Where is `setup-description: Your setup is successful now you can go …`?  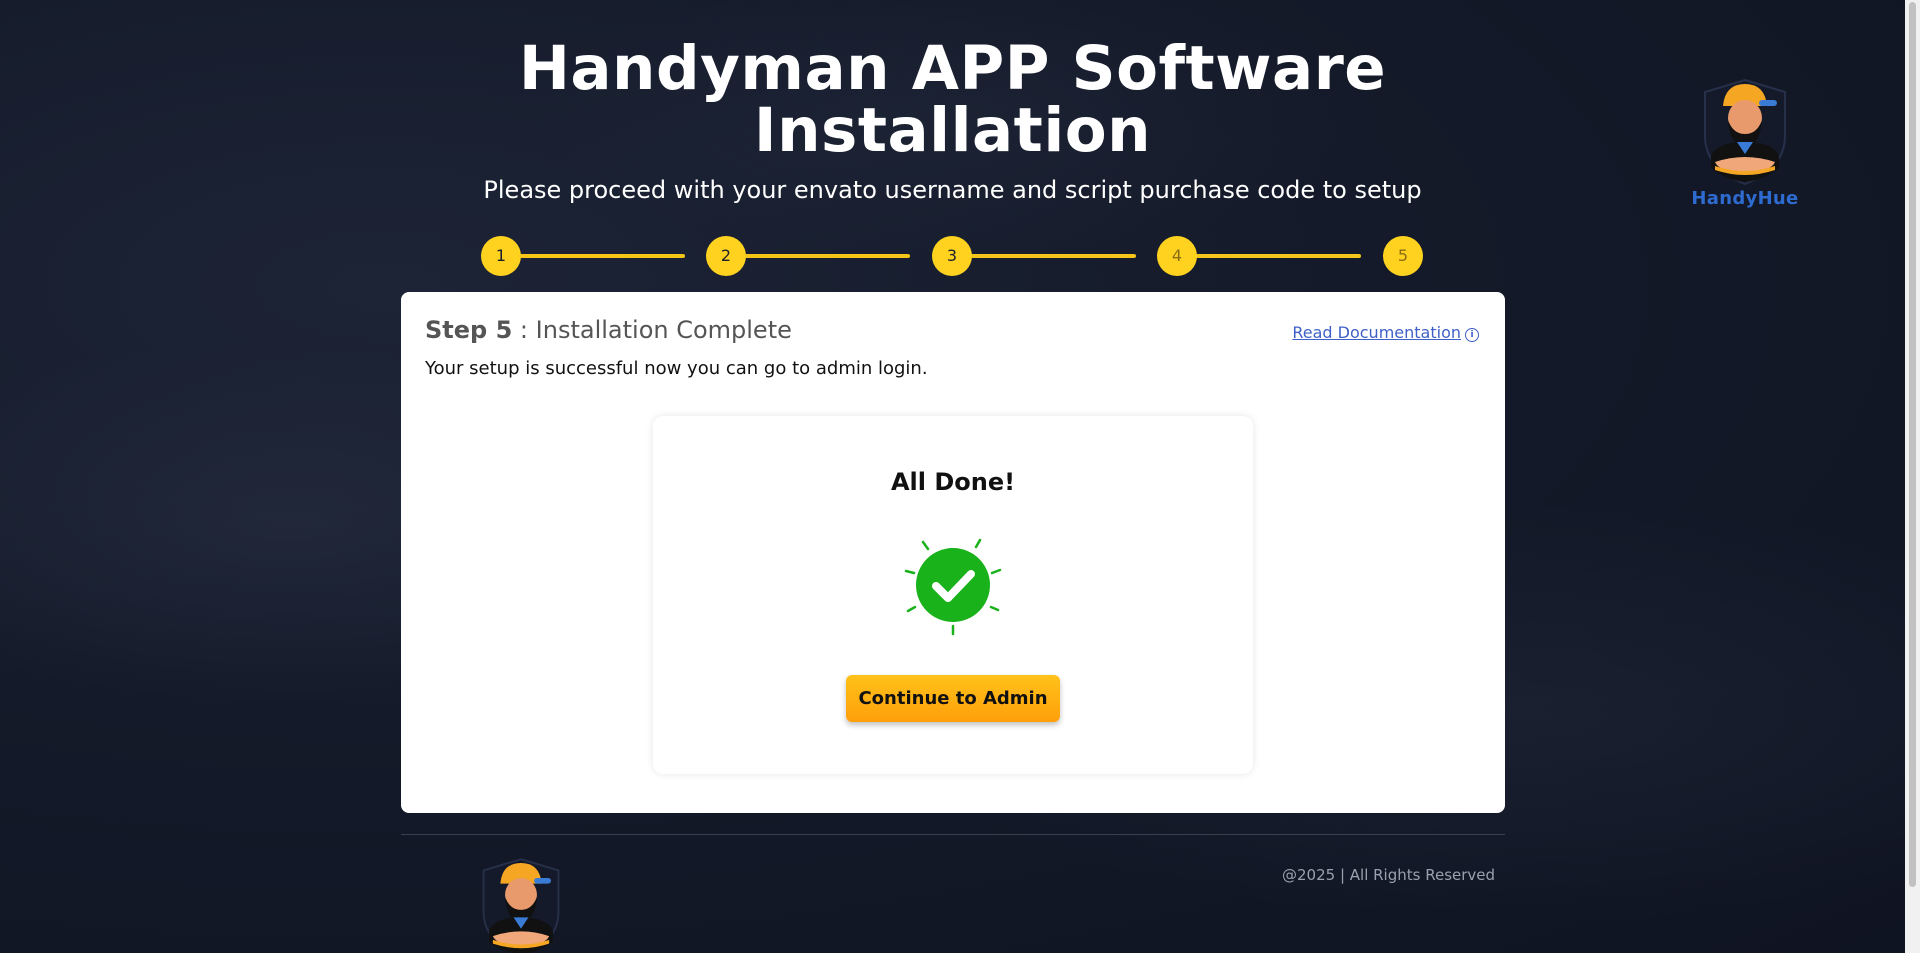 setup-description: Your setup is successful now you can go … is located at coordinates (676, 368).